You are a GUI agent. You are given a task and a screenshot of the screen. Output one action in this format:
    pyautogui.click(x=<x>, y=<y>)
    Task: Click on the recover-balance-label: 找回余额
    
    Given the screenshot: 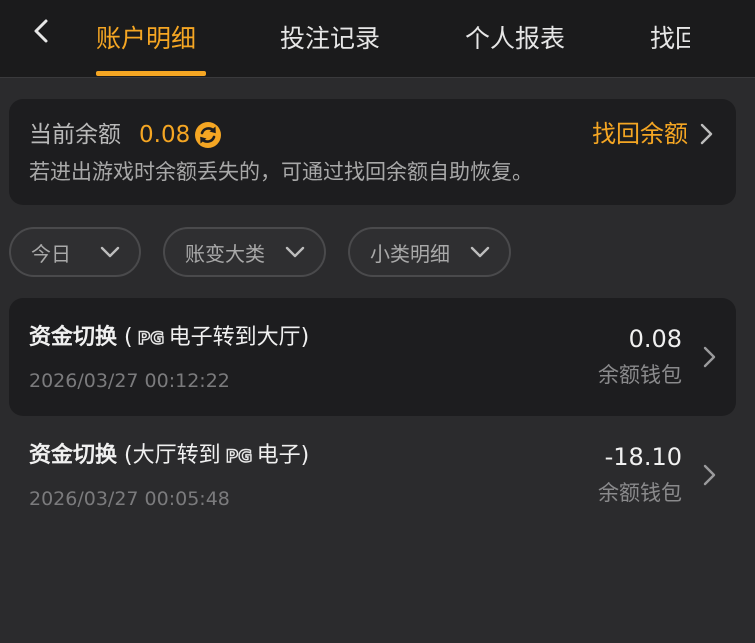 What is the action you would take?
    pyautogui.click(x=640, y=134)
    